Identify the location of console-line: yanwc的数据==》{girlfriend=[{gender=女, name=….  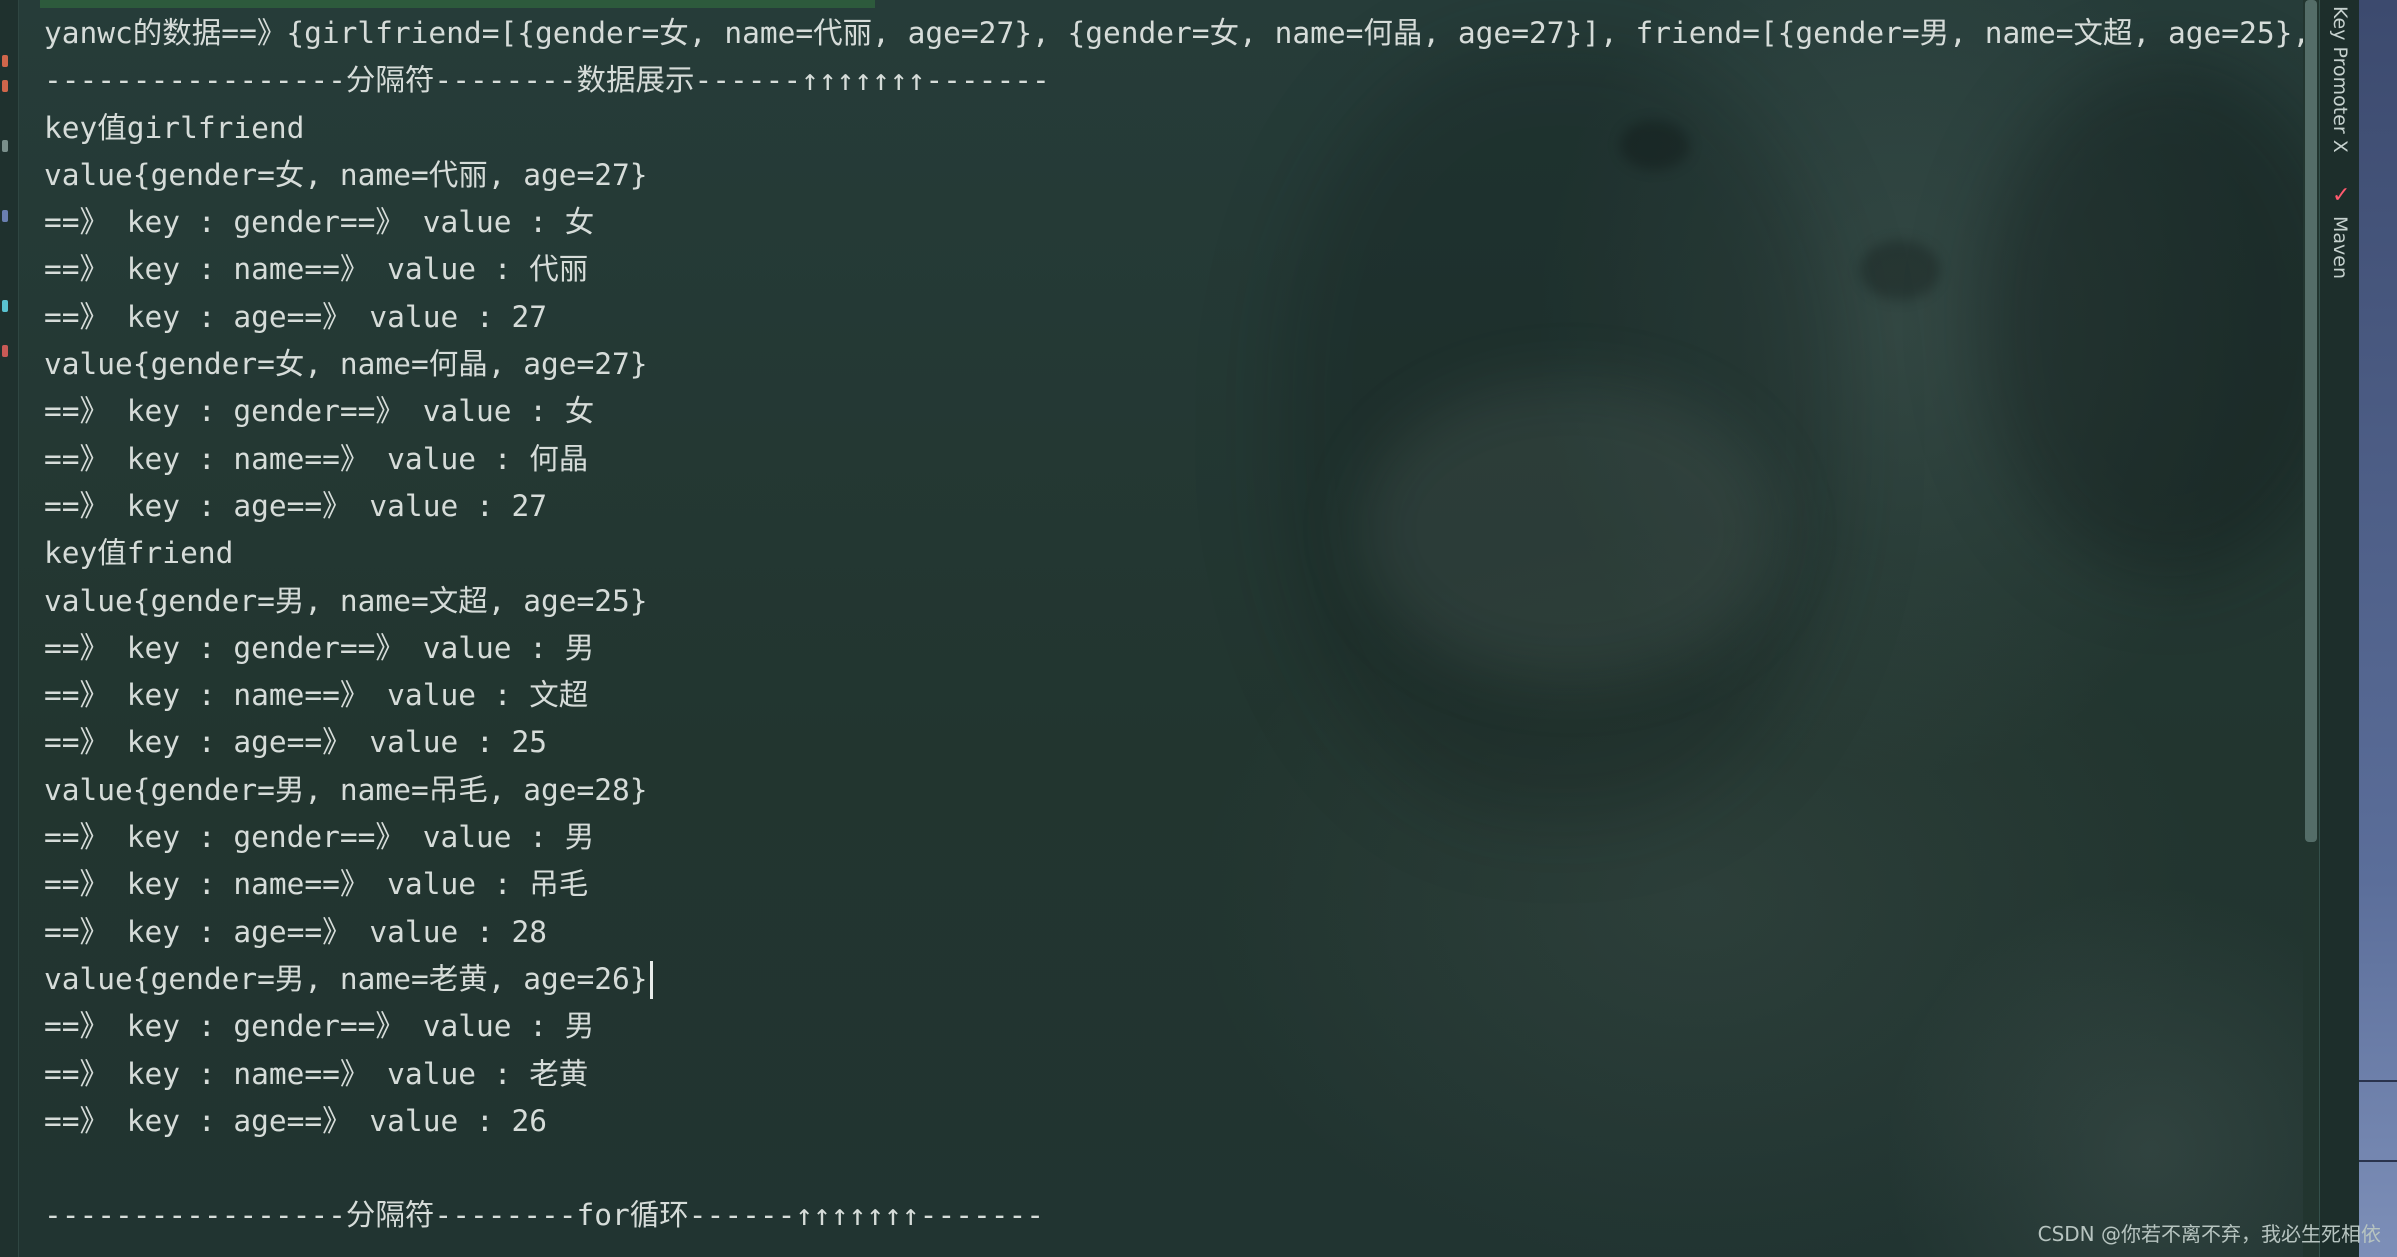
(1174, 33).